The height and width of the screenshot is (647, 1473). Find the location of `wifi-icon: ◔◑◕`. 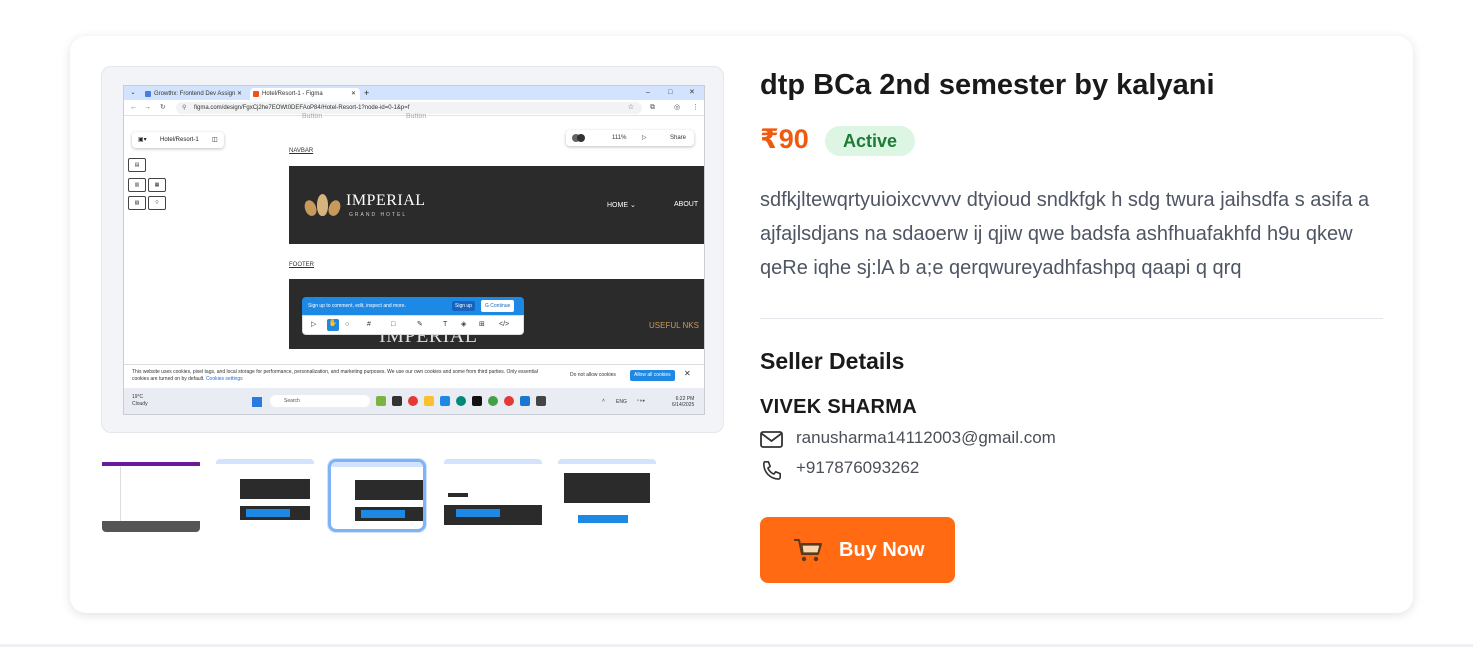

wifi-icon: ◔◑◕ is located at coordinates (641, 401).